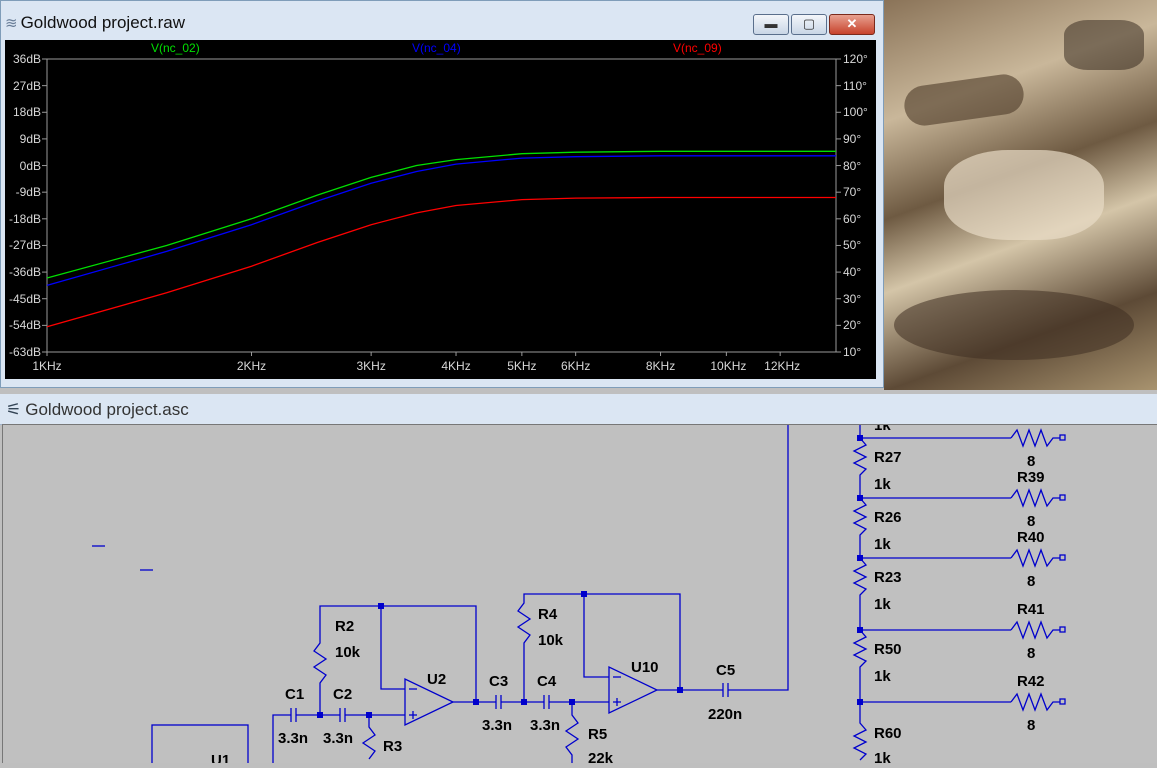 Image resolution: width=1157 pixels, height=768 pixels. I want to click on r4-value: 10k, so click(551, 640).